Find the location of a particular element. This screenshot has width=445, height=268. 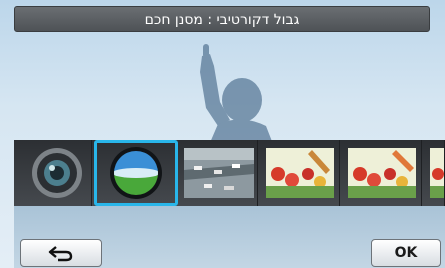

filter-thumb-miniature is located at coordinates (219, 173).